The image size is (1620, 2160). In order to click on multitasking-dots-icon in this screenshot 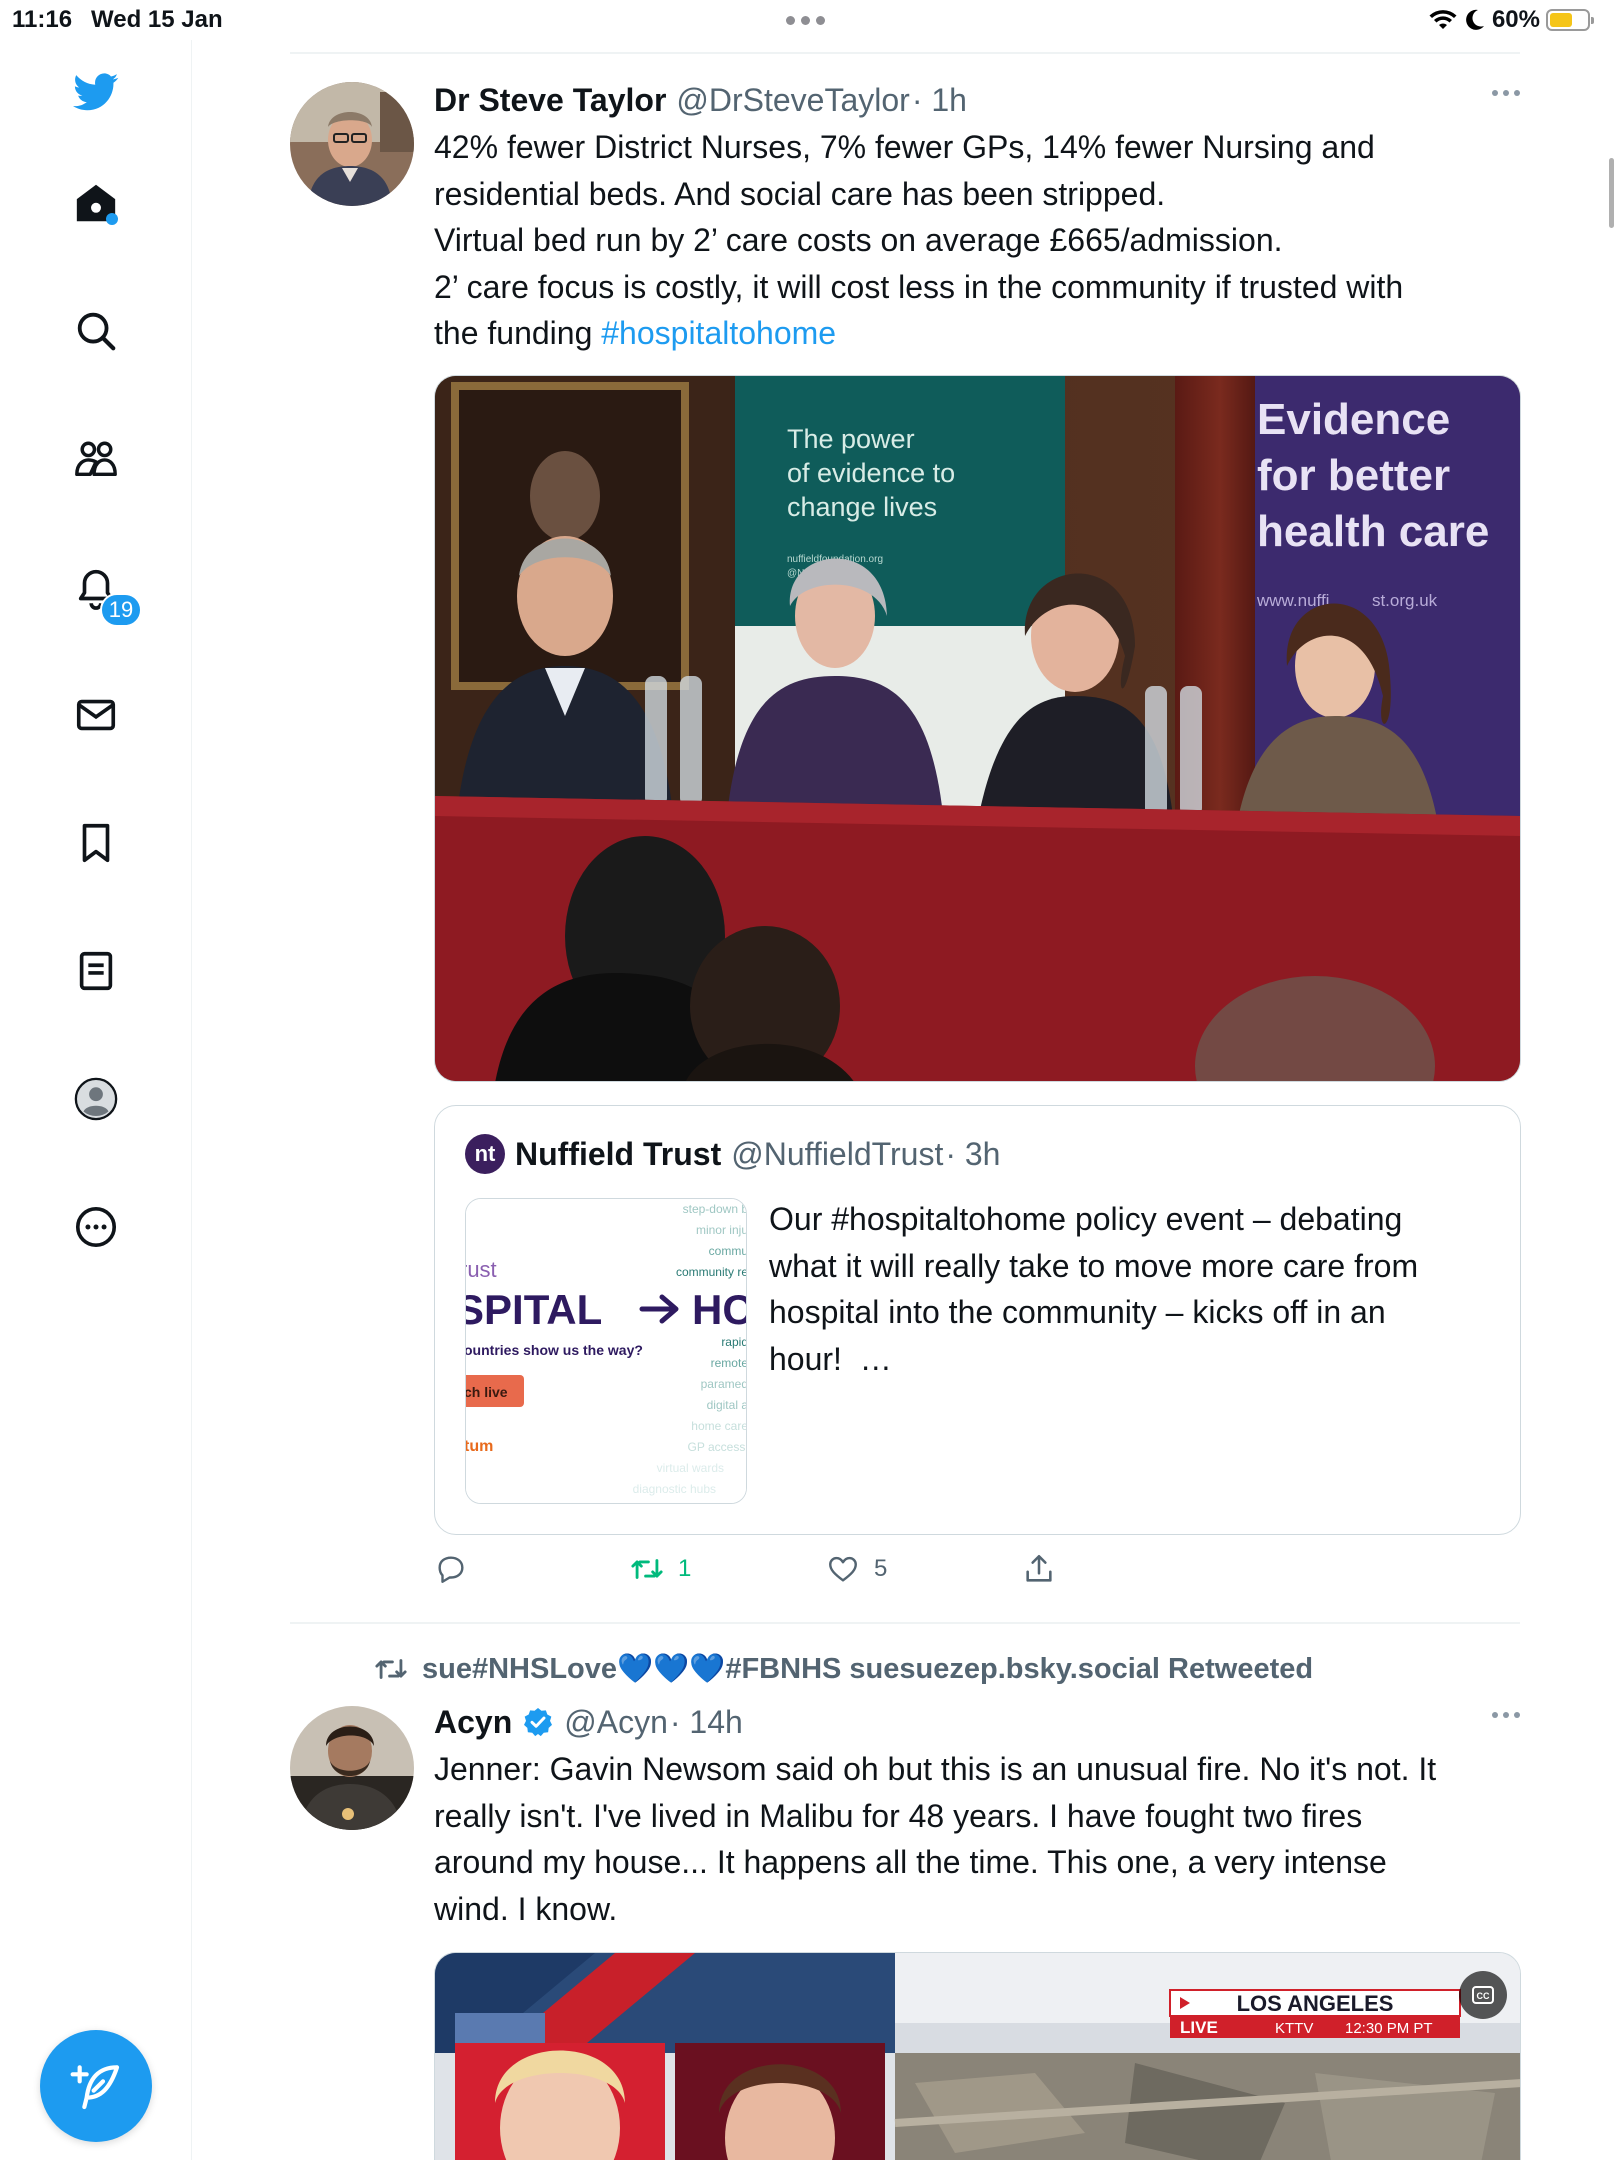, I will do `click(805, 20)`.